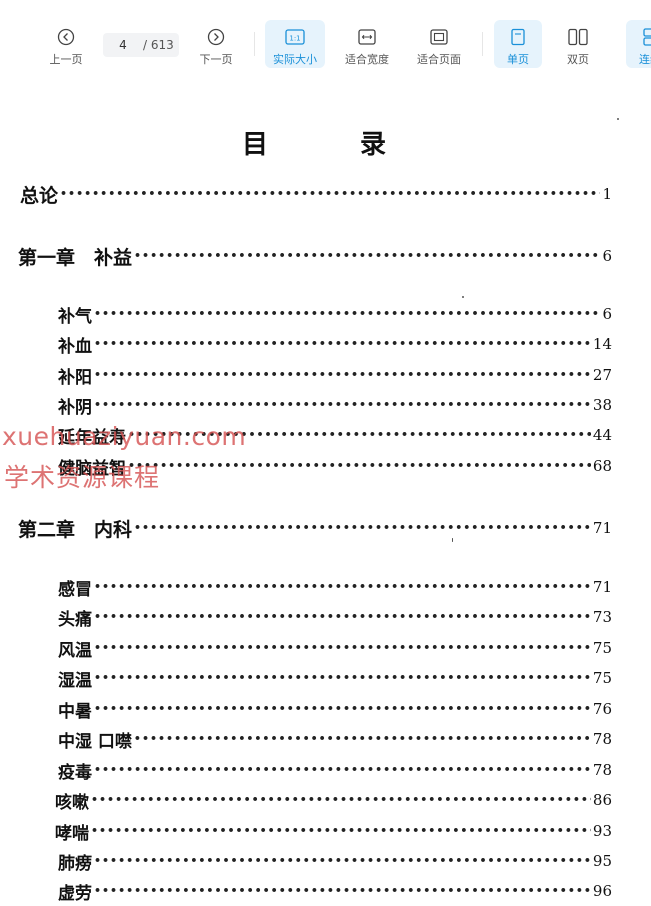  Describe the element at coordinates (439, 59) in the screenshot. I see `fit-page-label: 适合页面` at that location.